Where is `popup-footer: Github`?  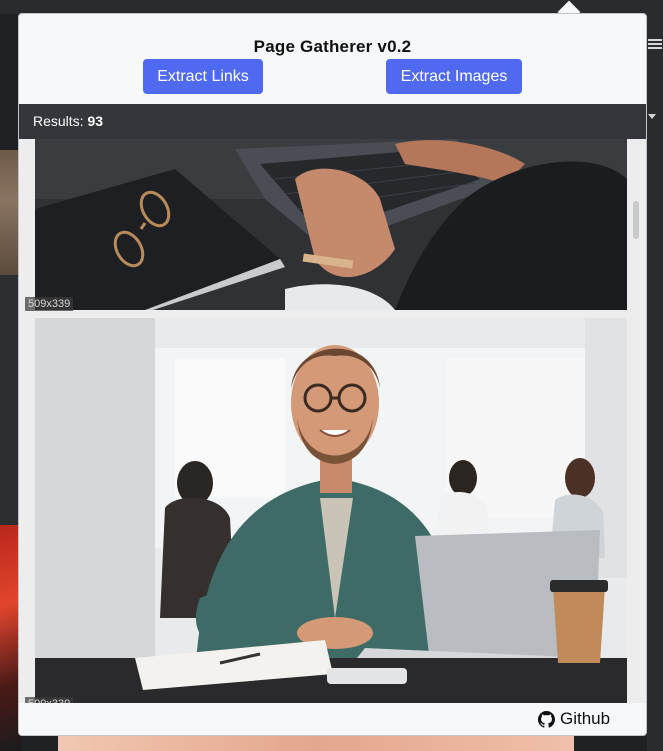 popup-footer: Github is located at coordinates (332, 719).